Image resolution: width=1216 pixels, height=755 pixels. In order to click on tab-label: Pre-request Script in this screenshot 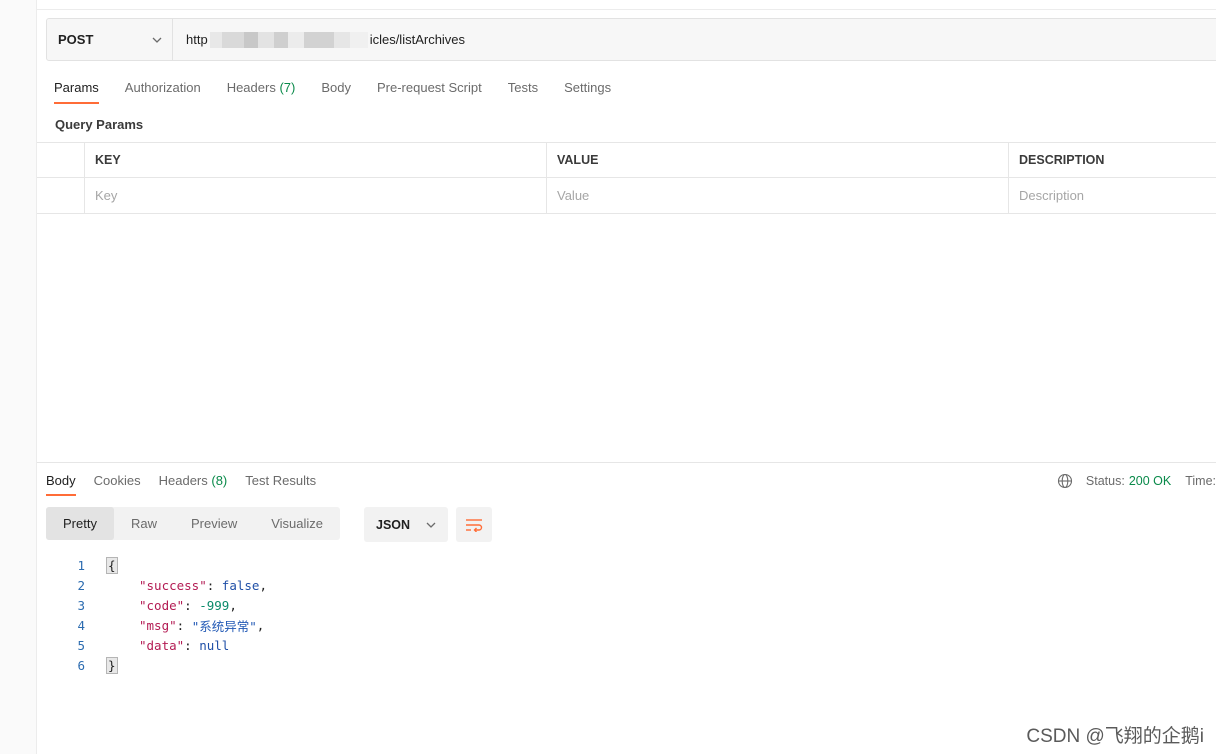, I will do `click(429, 87)`.